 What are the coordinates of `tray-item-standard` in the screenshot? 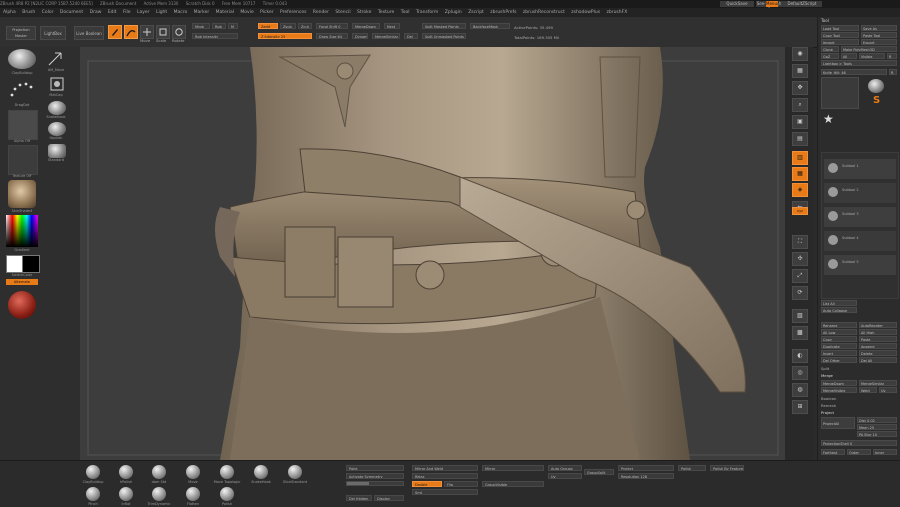 It's located at (57, 151).